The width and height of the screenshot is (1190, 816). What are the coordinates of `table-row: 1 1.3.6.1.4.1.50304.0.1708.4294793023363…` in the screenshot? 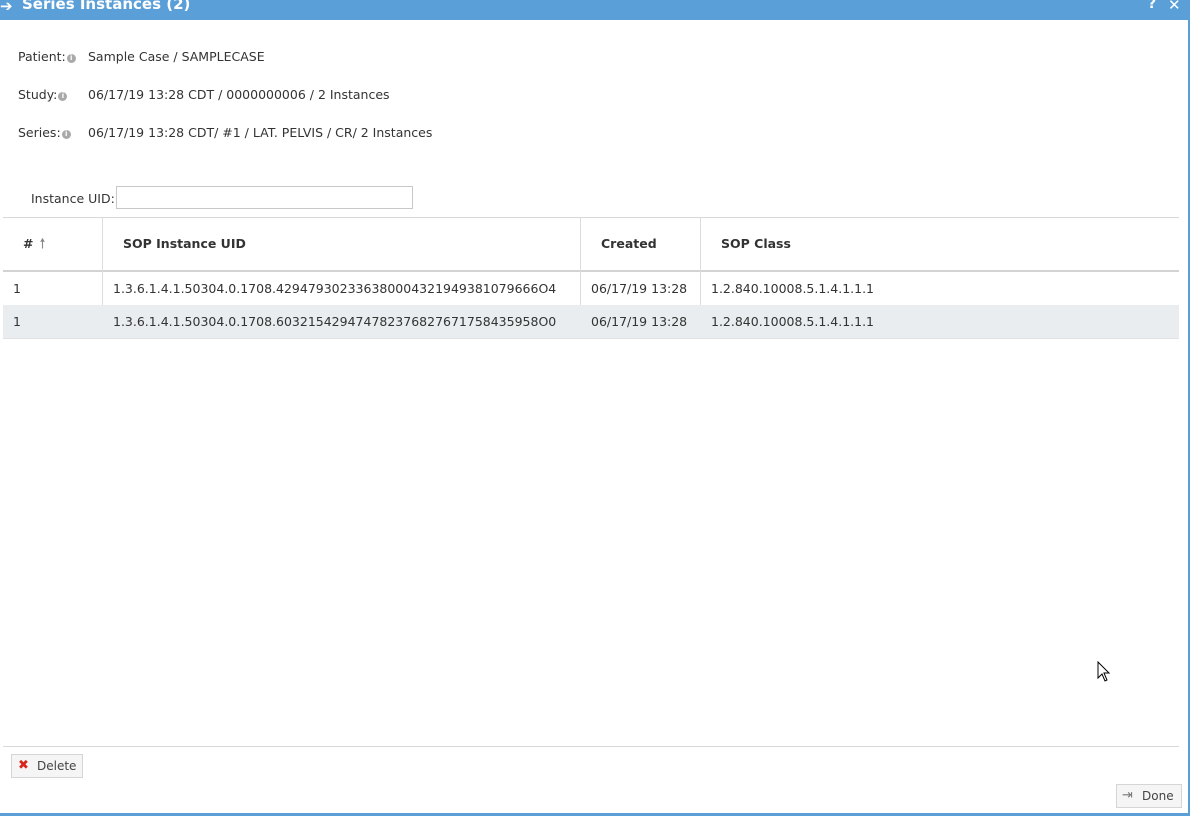 It's located at (591, 289).